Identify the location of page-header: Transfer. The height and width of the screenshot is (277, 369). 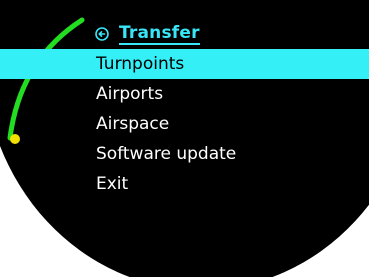
(147, 34).